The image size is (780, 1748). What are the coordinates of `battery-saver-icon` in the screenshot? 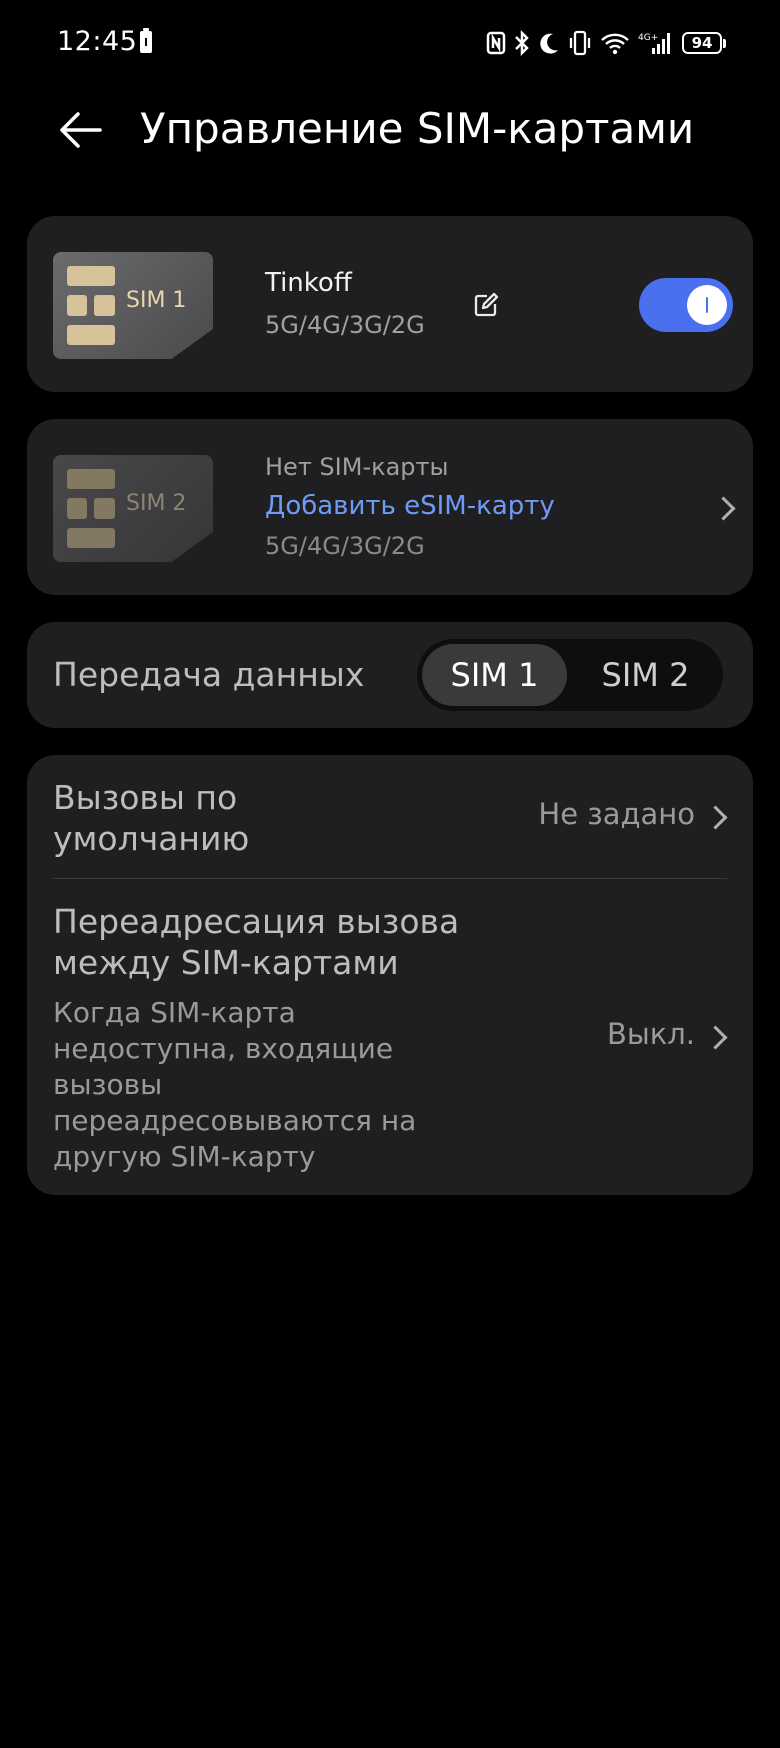 It's located at (146, 40).